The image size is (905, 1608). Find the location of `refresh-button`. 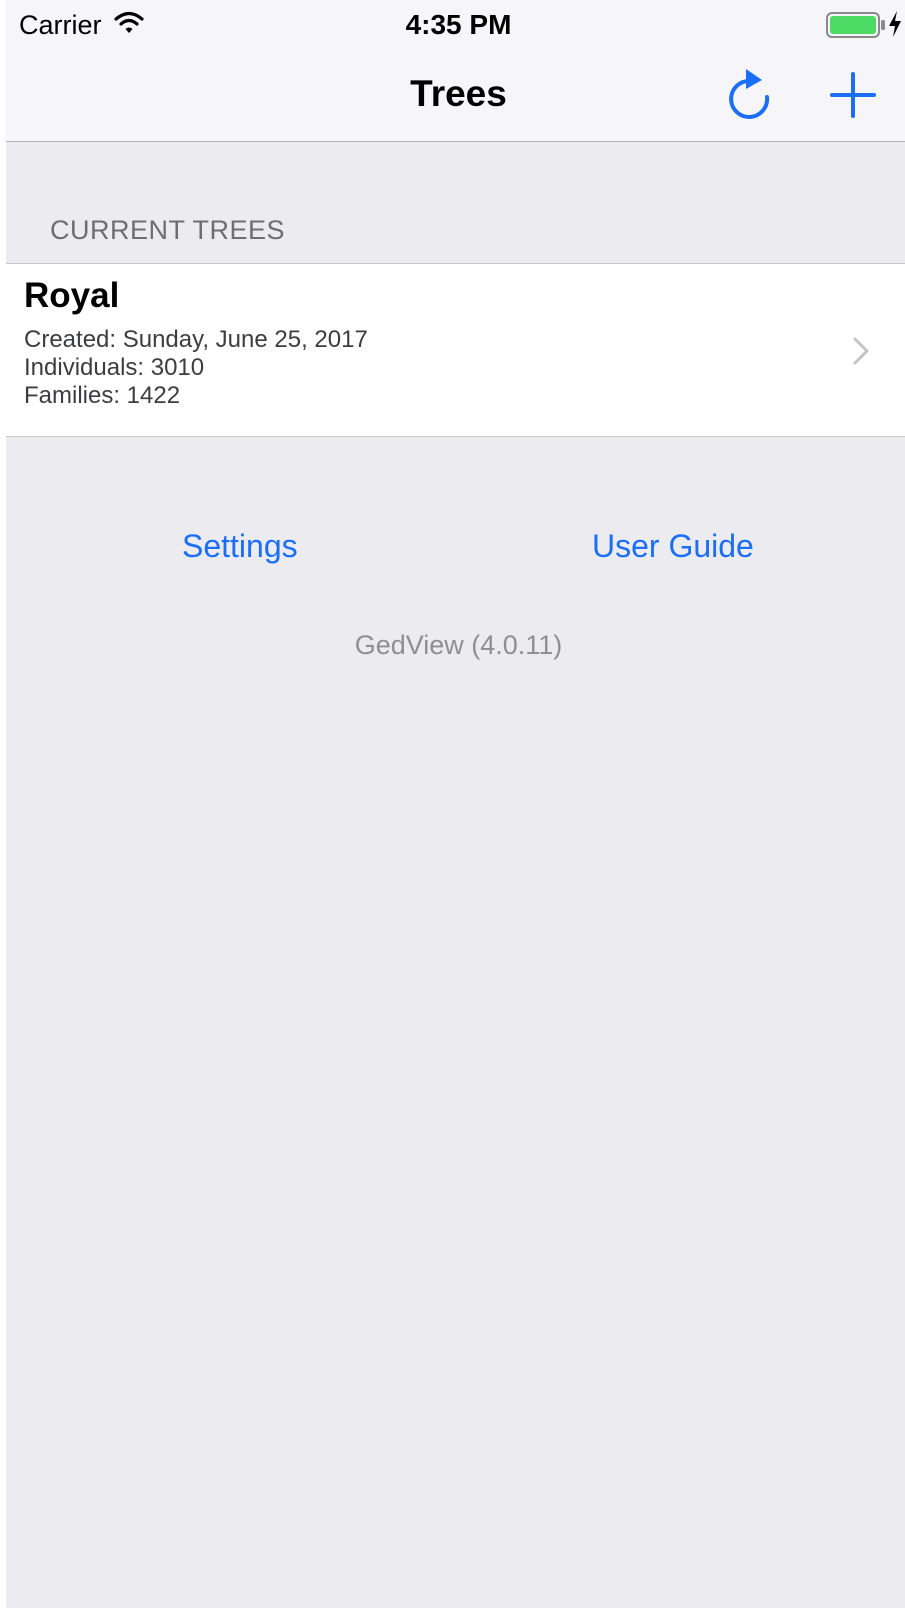

refresh-button is located at coordinates (750, 95).